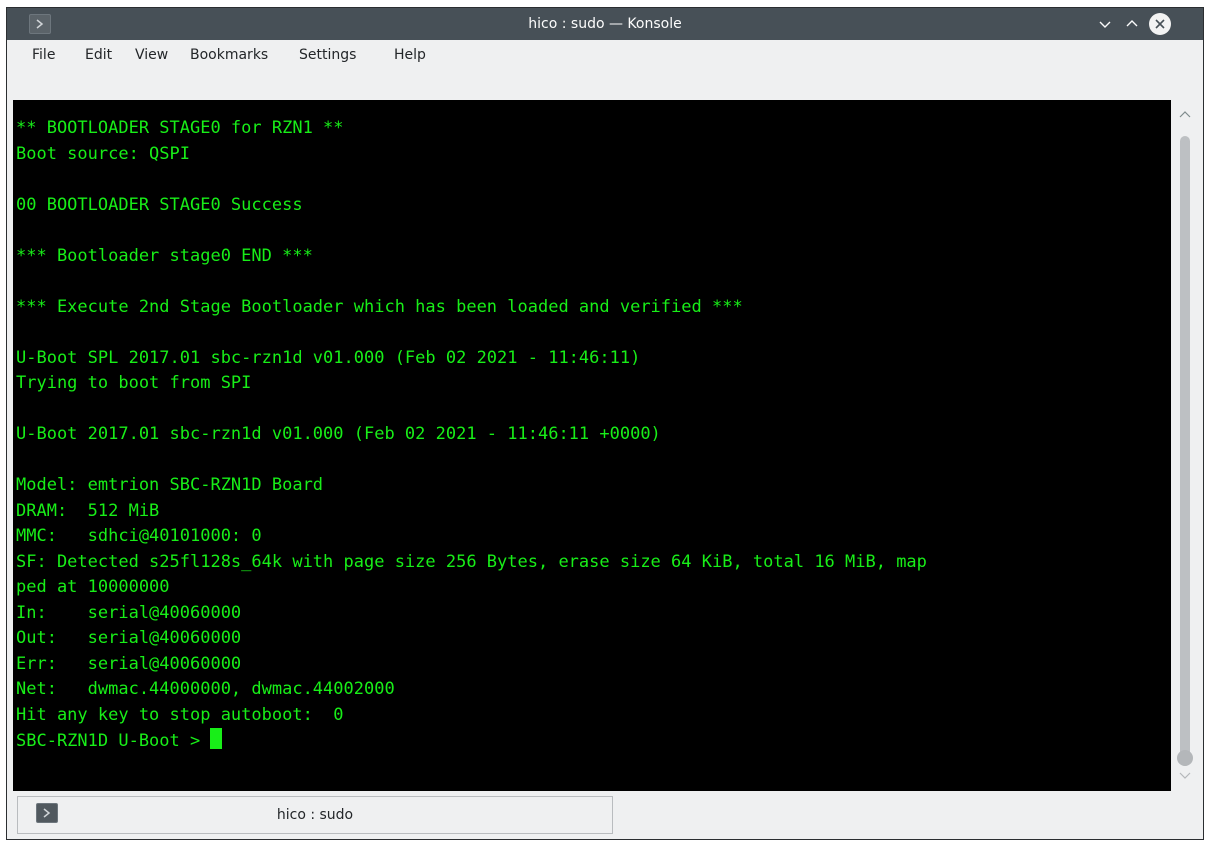 The width and height of the screenshot is (1212, 847). I want to click on chevron-down-icon, so click(1105, 24).